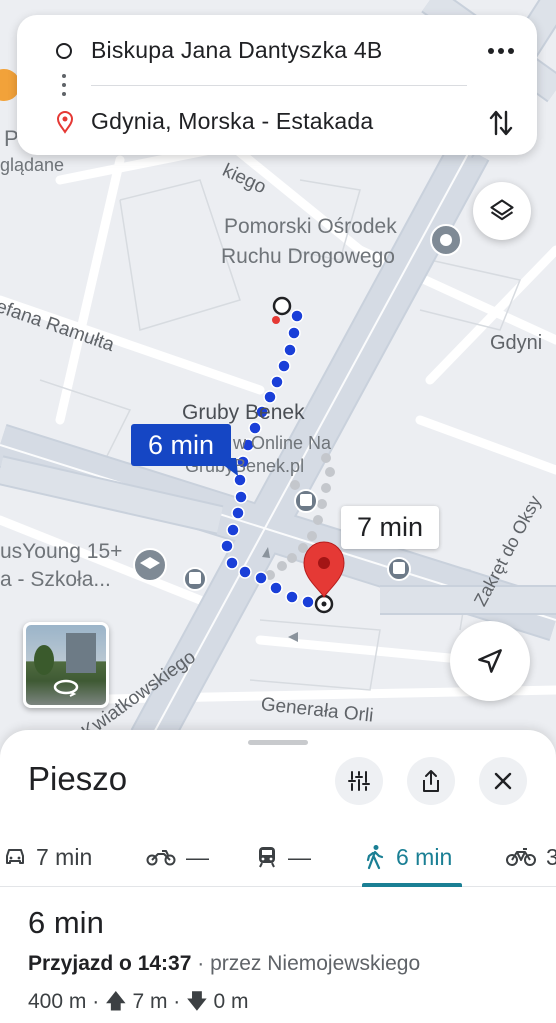 This screenshot has height=1023, width=556. What do you see at coordinates (226, 467) in the screenshot?
I see `walk-label-tail` at bounding box center [226, 467].